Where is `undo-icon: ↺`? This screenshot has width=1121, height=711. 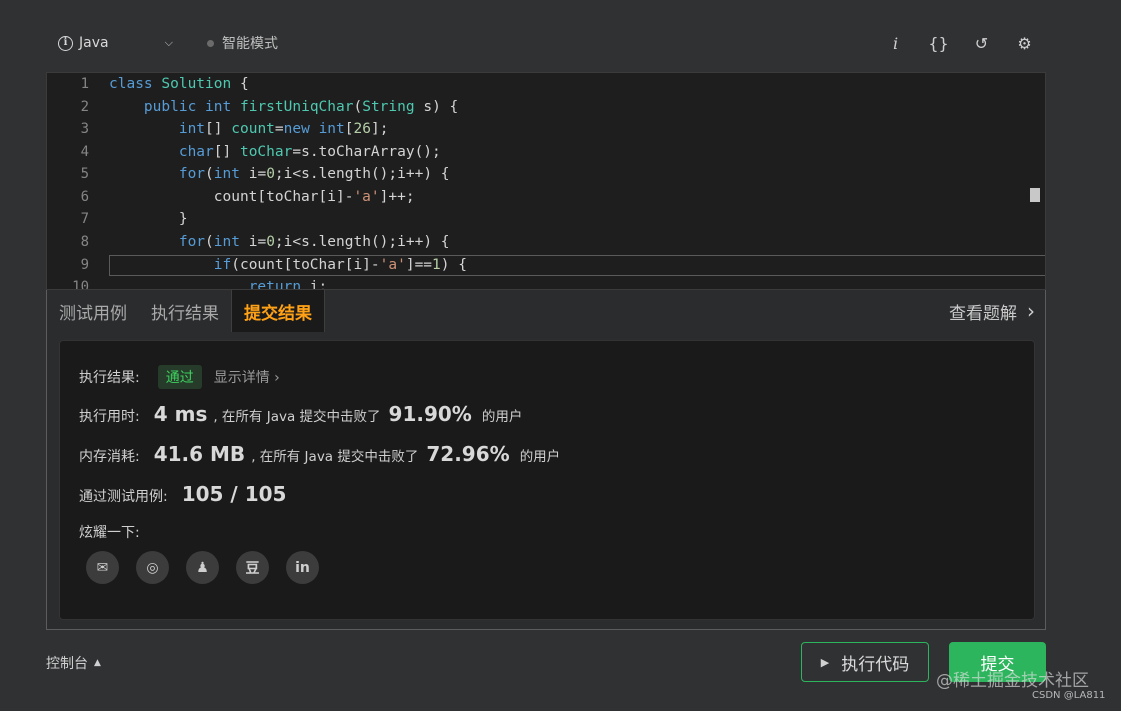 undo-icon: ↺ is located at coordinates (981, 43).